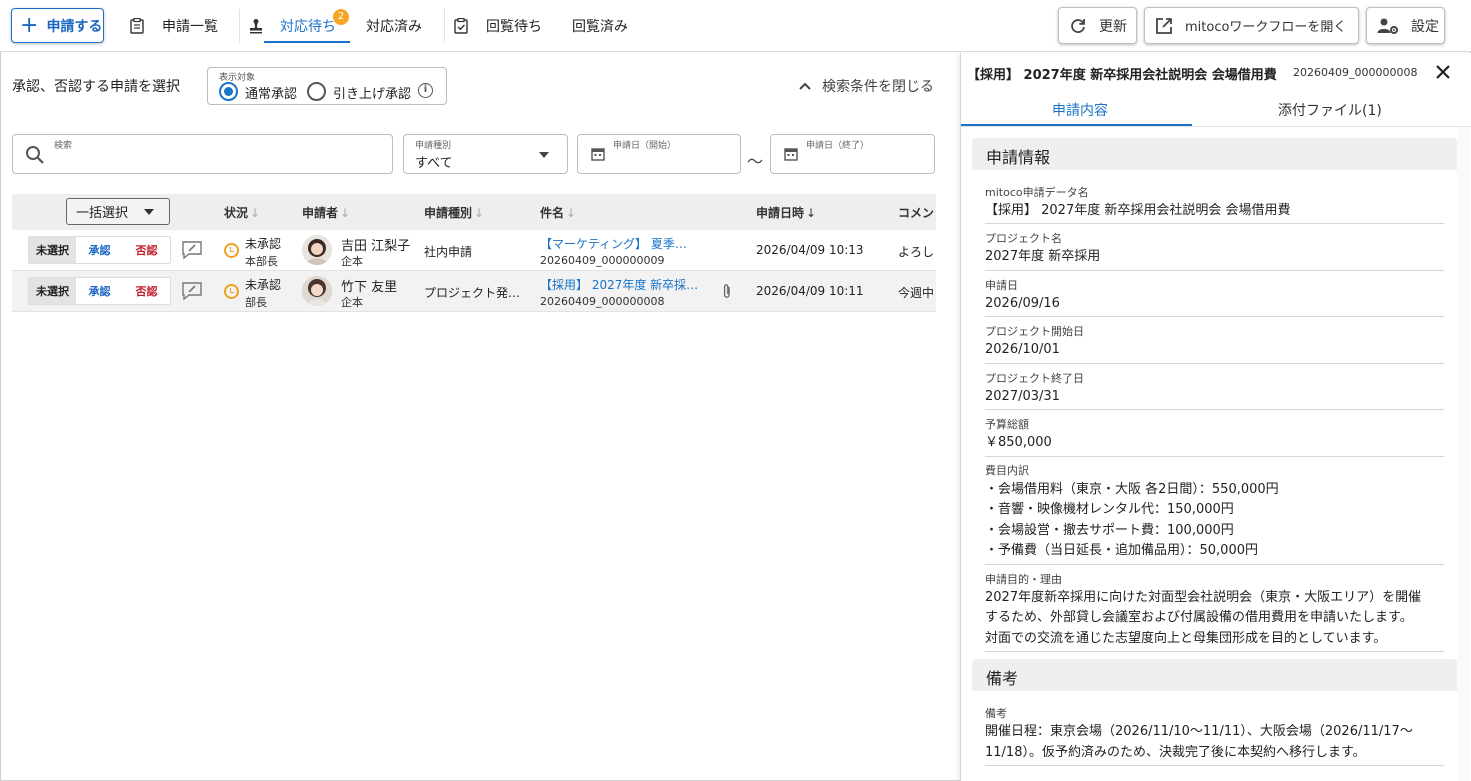  I want to click on comment-text: 今週中, so click(916, 293).